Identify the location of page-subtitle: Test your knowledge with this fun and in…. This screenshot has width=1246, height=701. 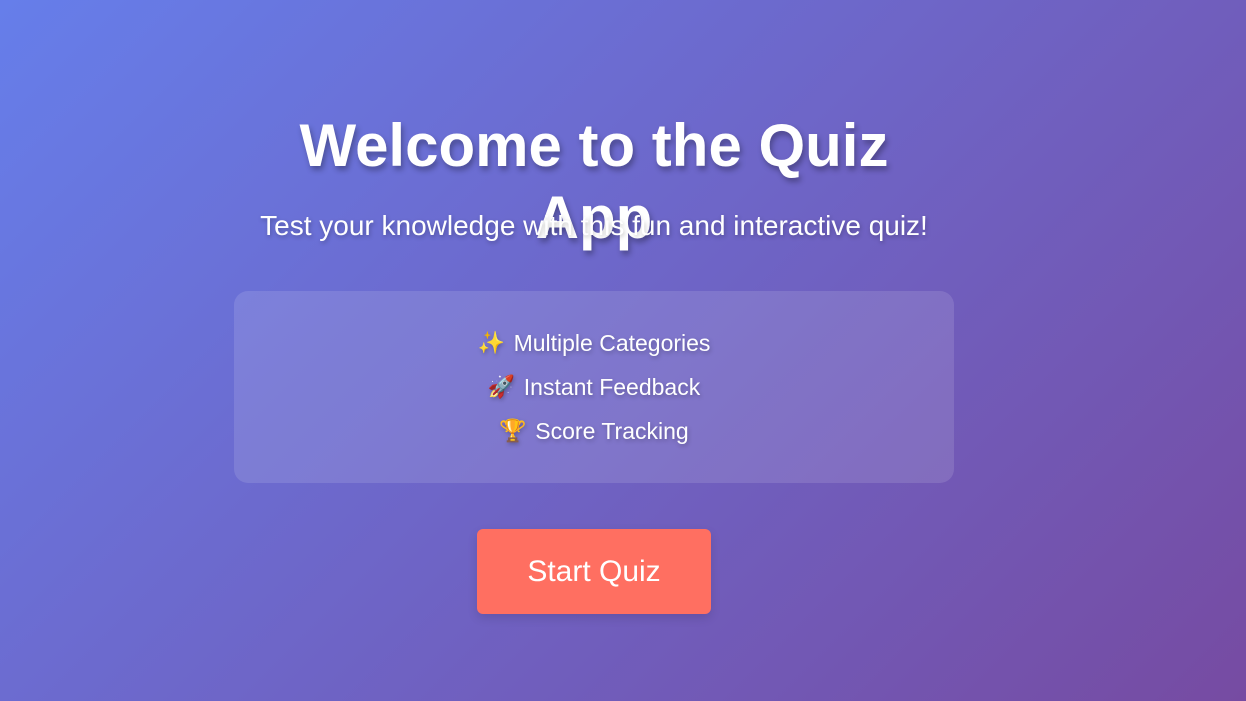
(594, 225).